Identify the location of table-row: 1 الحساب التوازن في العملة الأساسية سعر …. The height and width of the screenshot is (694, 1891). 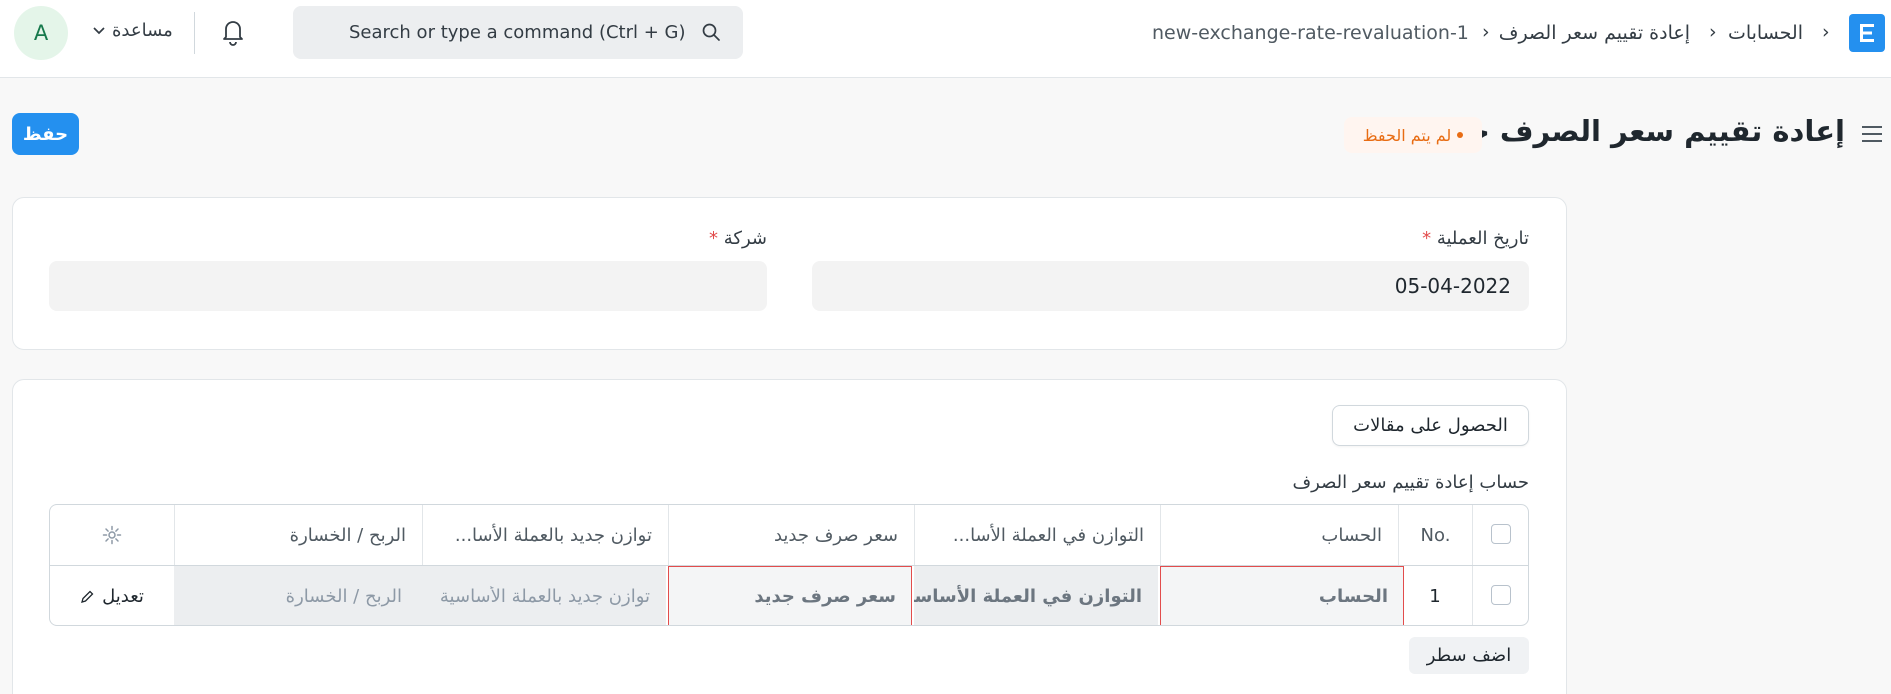
(789, 595).